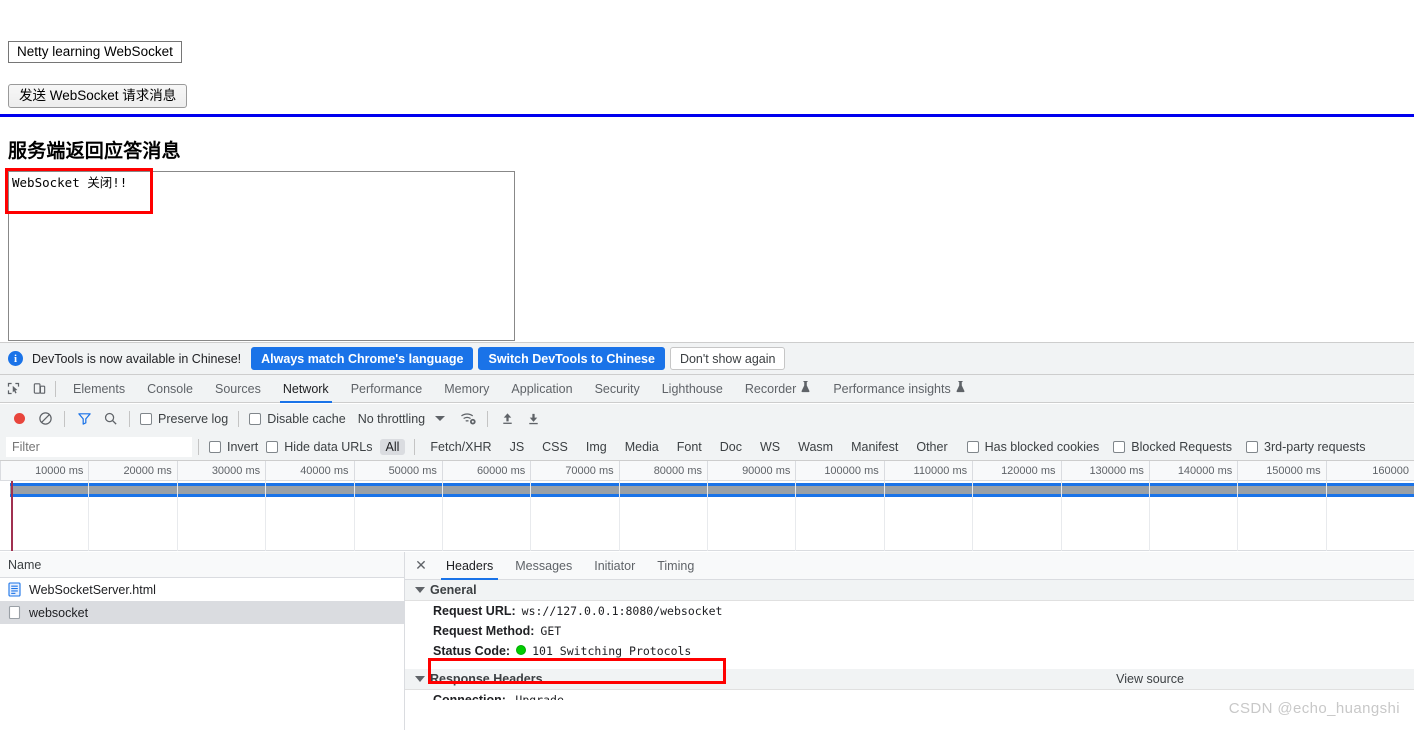 The height and width of the screenshot is (730, 1414). I want to click on tab-console: Console, so click(170, 389).